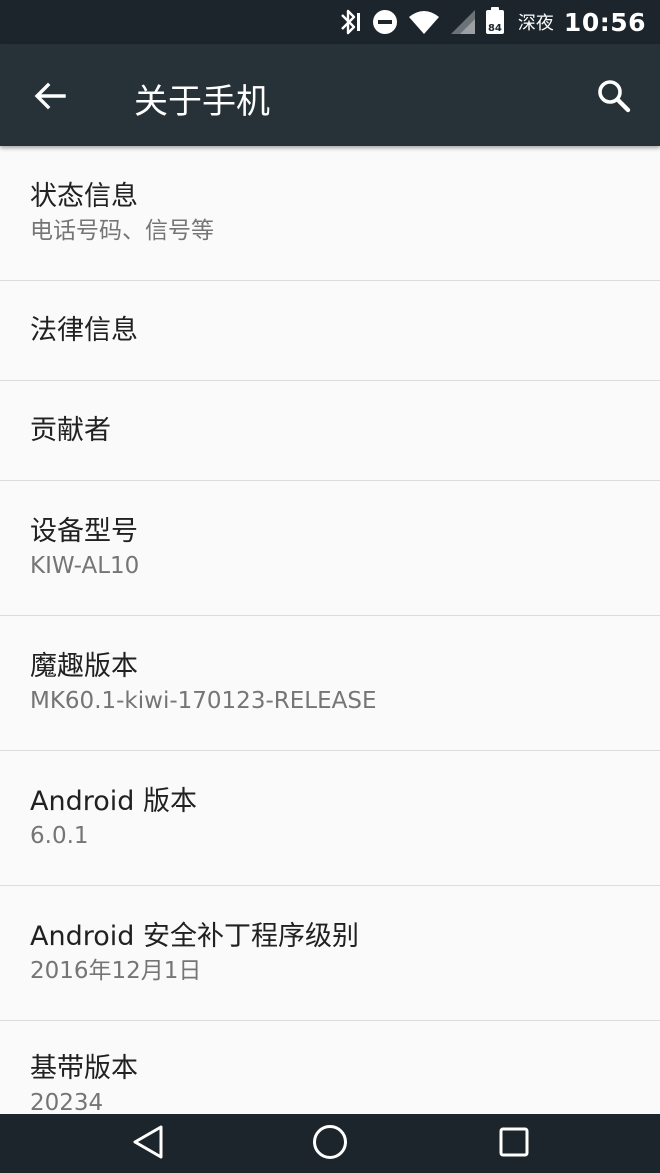 The width and height of the screenshot is (660, 1173). I want to click on list-item-mokee-version: 魔趣版本 MK60.1-kiwi-170123-RELEASE, so click(330, 683).